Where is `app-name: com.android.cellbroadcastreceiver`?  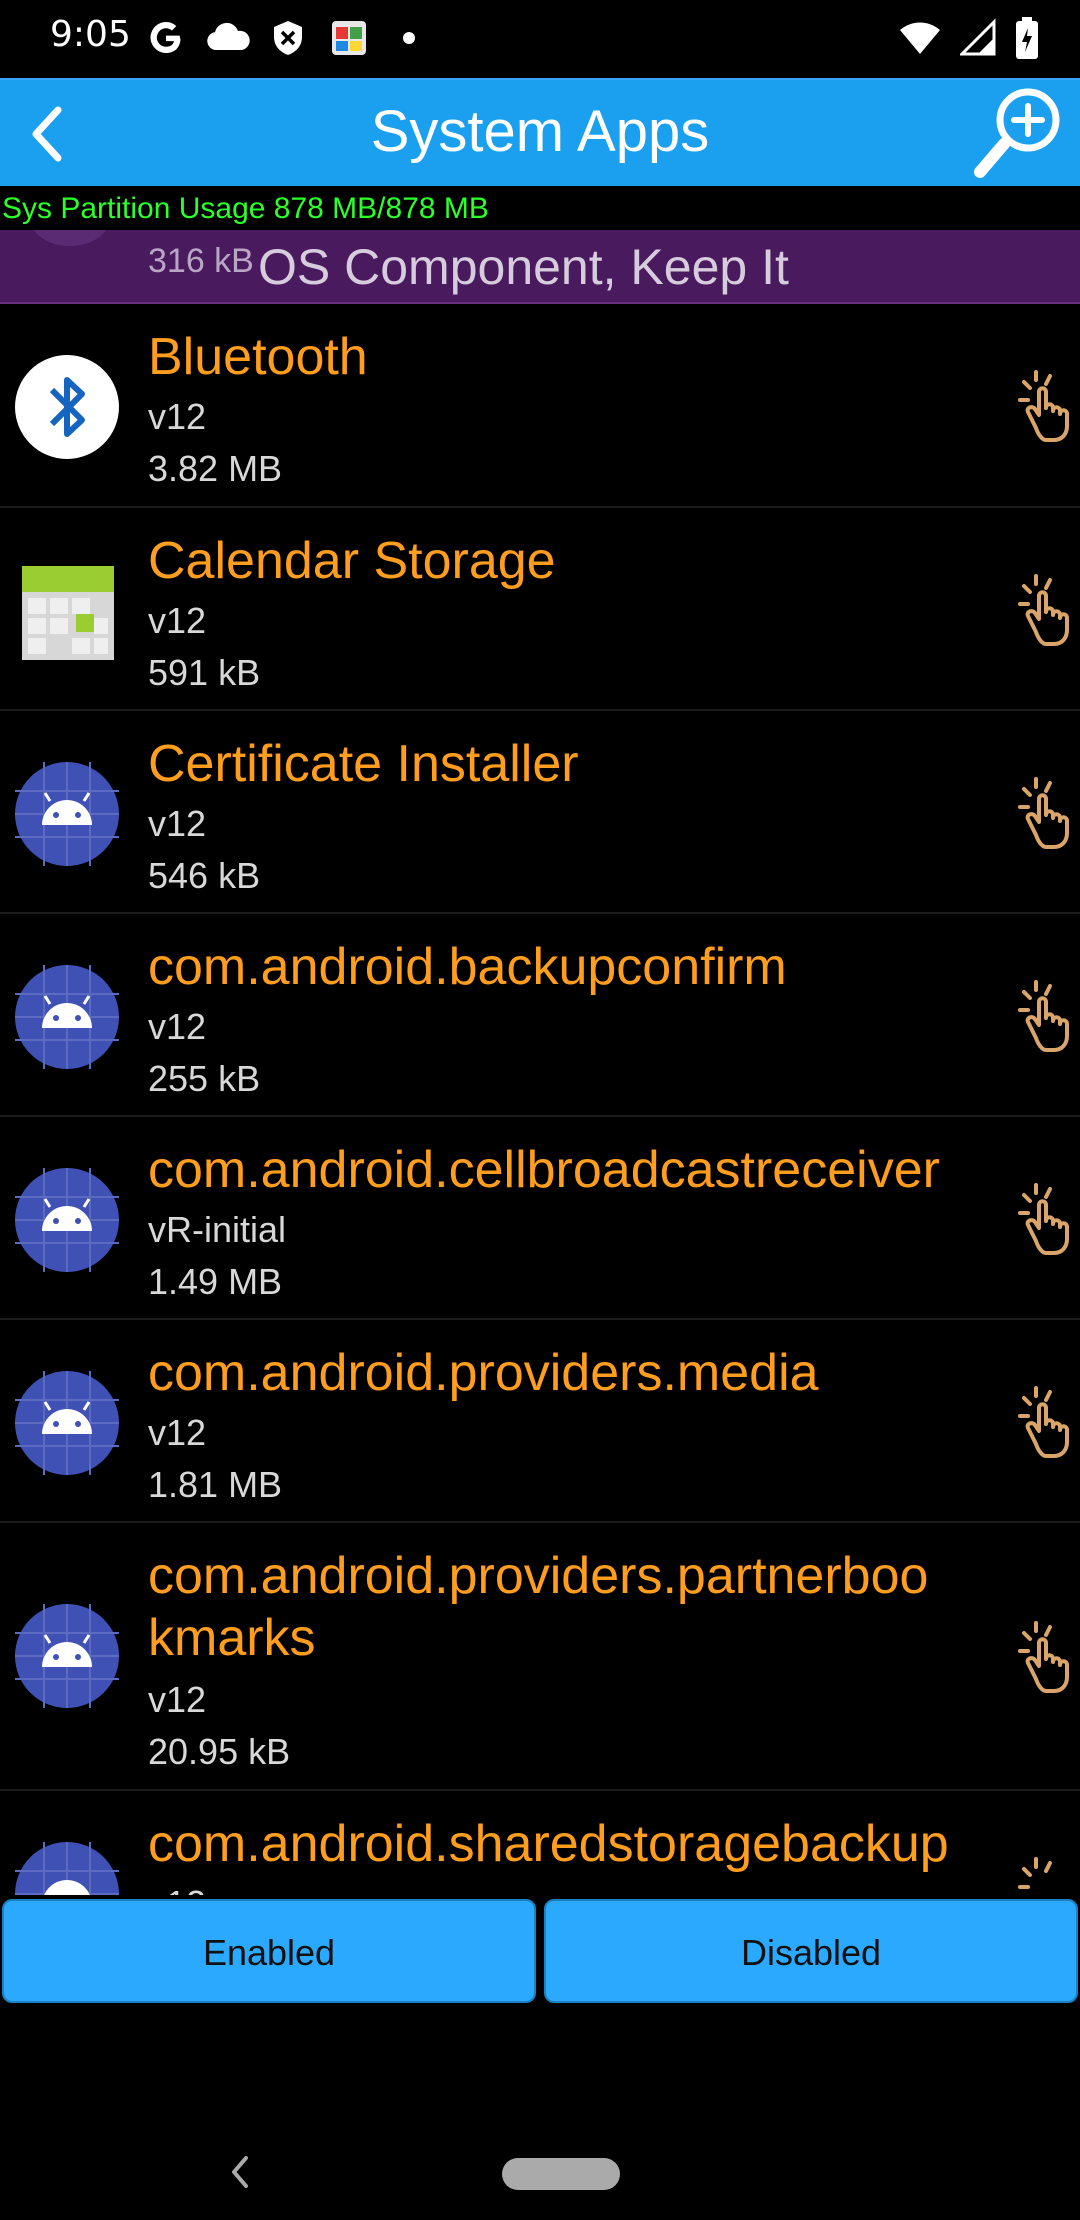
app-name: com.android.cellbroadcastreceiver is located at coordinates (544, 1170).